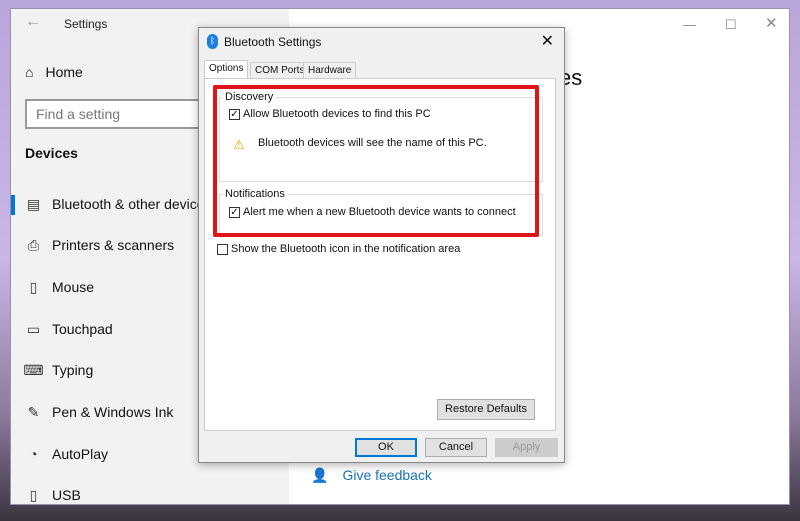  Describe the element at coordinates (33, 22) in the screenshot. I see `back-button: ←` at that location.